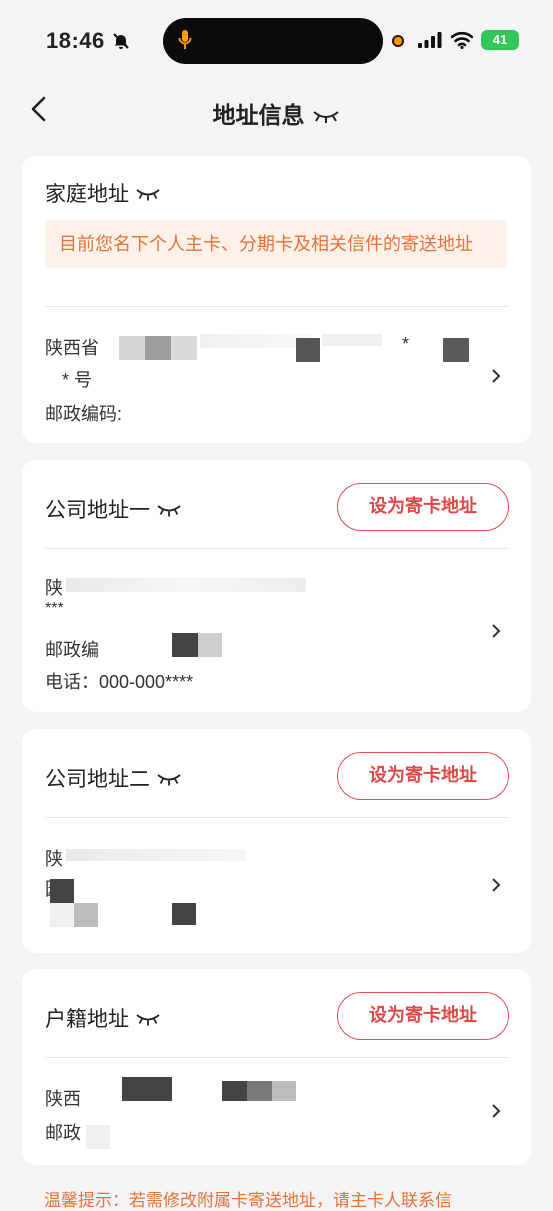  I want to click on bell-slash-icon, so click(121, 41).